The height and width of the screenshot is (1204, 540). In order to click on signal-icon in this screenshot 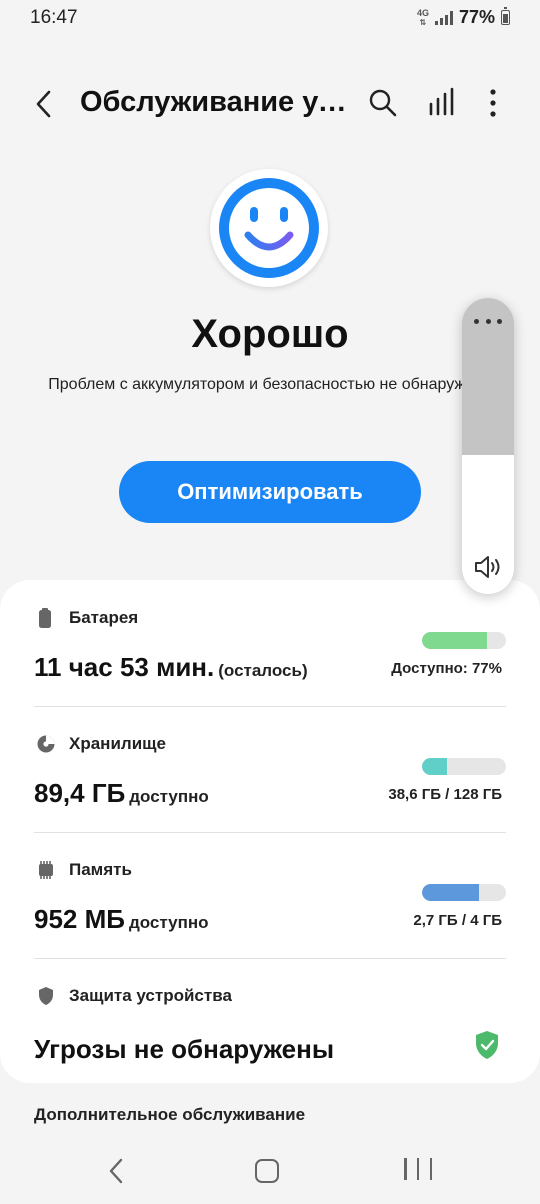, I will do `click(443, 17)`.